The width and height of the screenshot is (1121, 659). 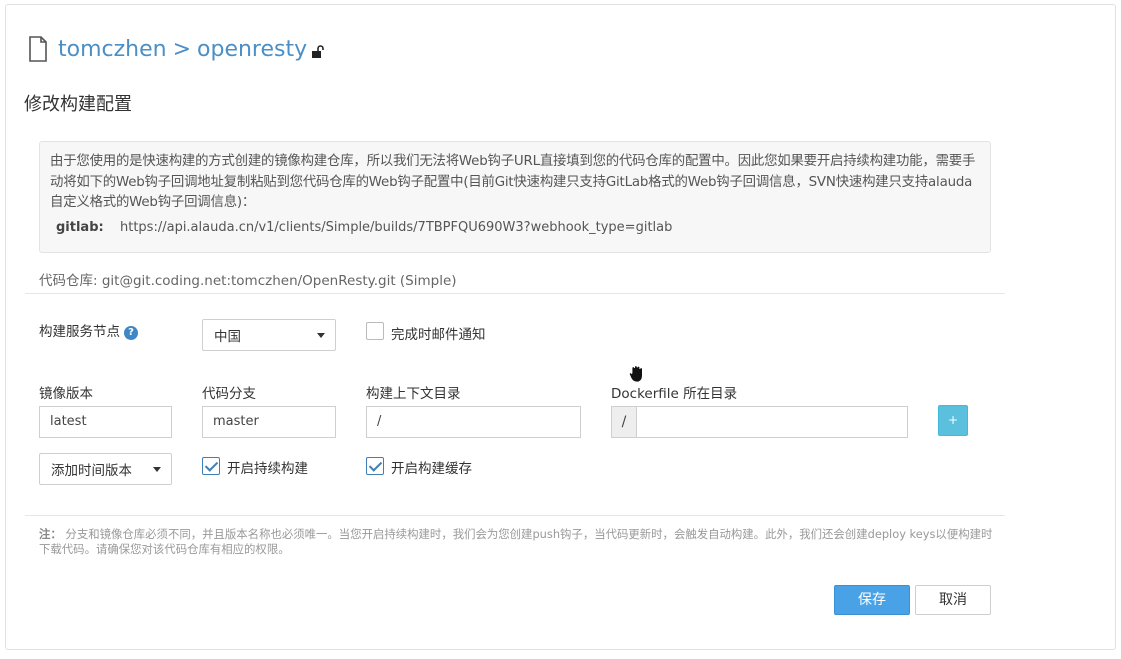 What do you see at coordinates (50, 534) in the screenshot?
I see `note-prefix: 注：` at bounding box center [50, 534].